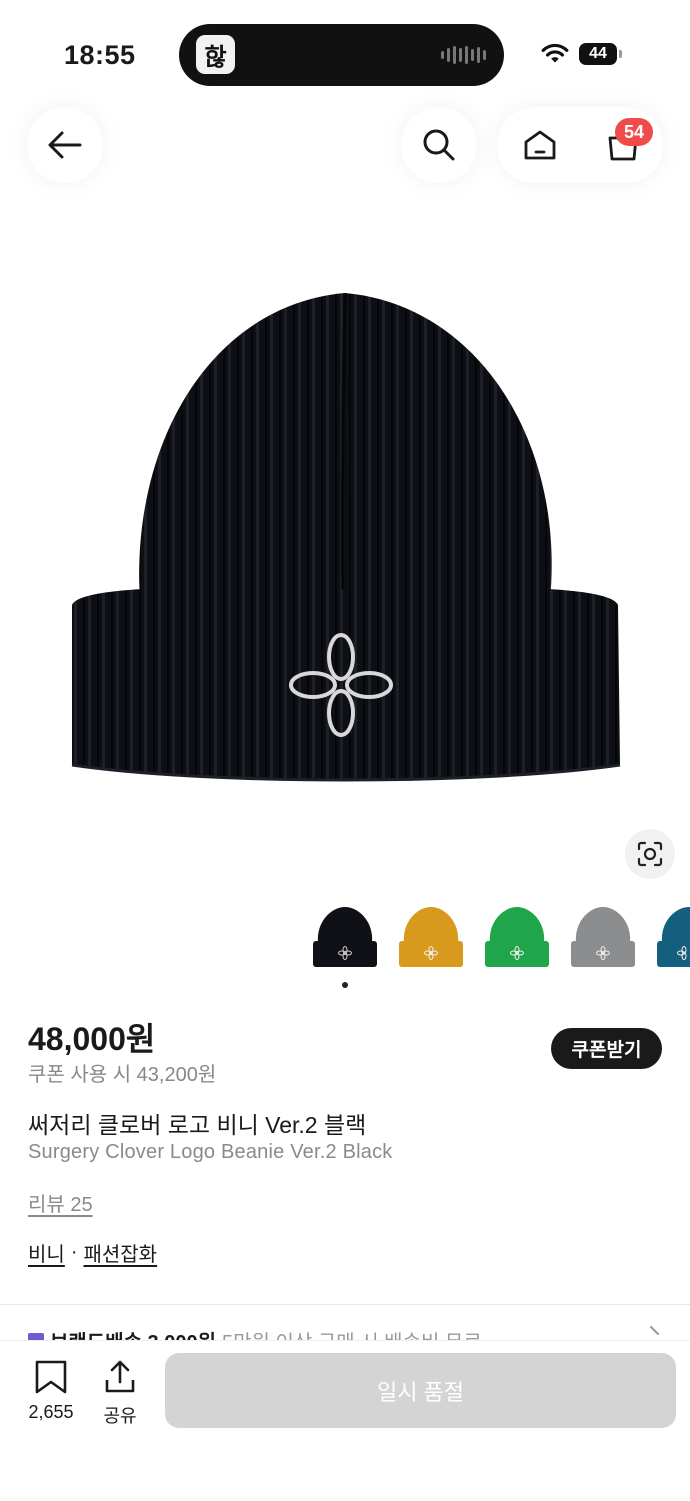 The width and height of the screenshot is (690, 1501). Describe the element at coordinates (60, 1202) in the screenshot. I see `review-link: 리뷰 25` at that location.